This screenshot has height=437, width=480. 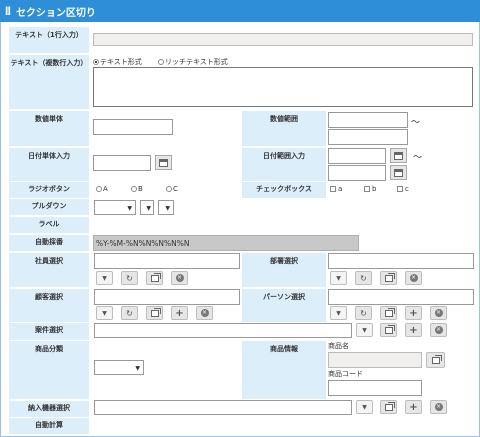 I want to click on date-range-from-picker, so click(x=398, y=155).